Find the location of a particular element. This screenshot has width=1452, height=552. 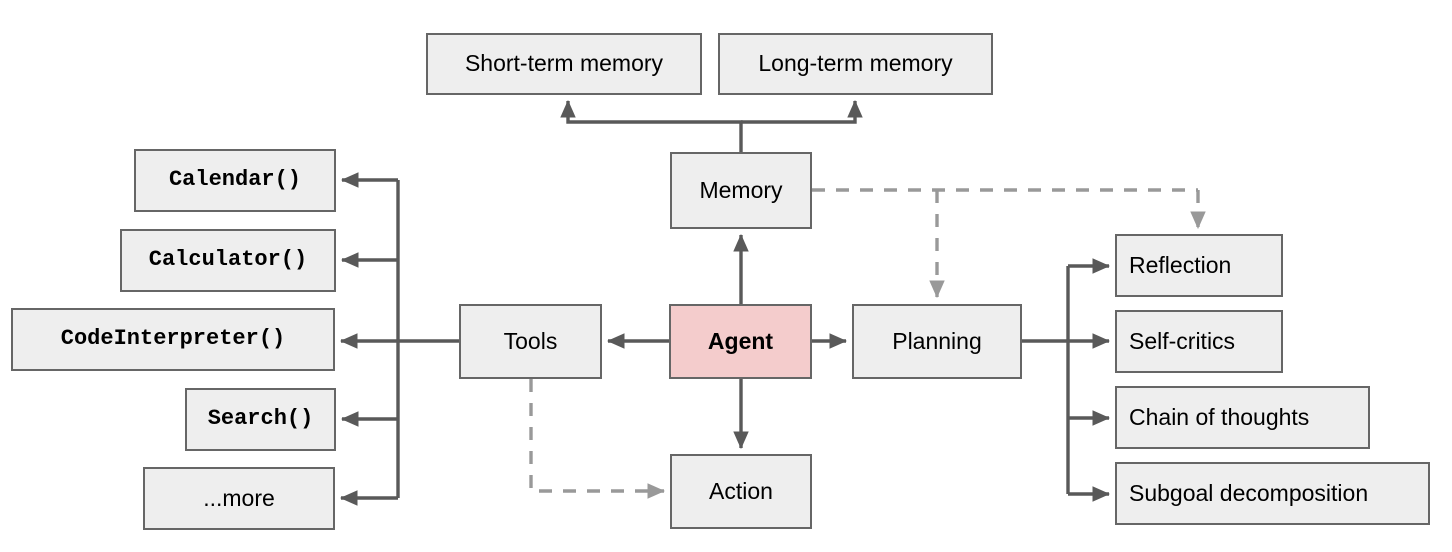

node-calendar: Calendar() is located at coordinates (235, 180).